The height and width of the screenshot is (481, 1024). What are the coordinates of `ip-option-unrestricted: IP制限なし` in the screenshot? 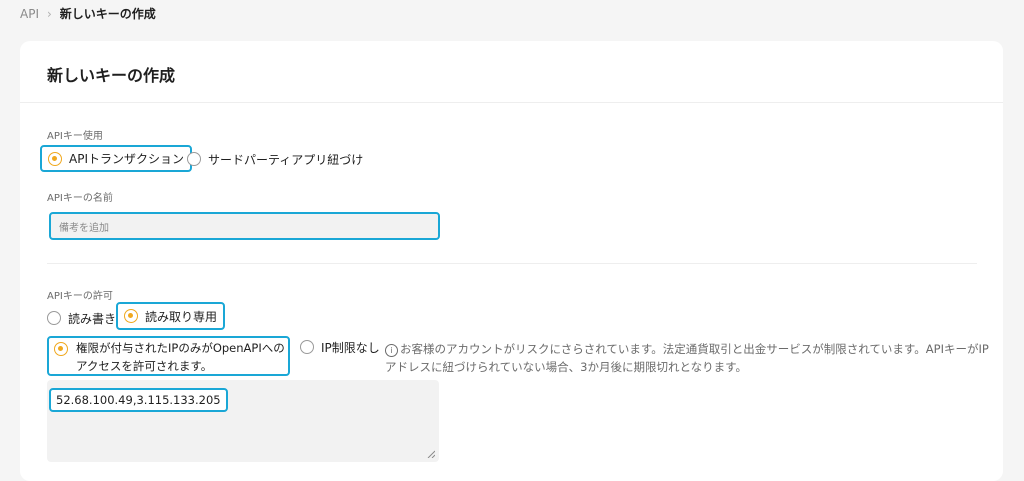 It's located at (340, 347).